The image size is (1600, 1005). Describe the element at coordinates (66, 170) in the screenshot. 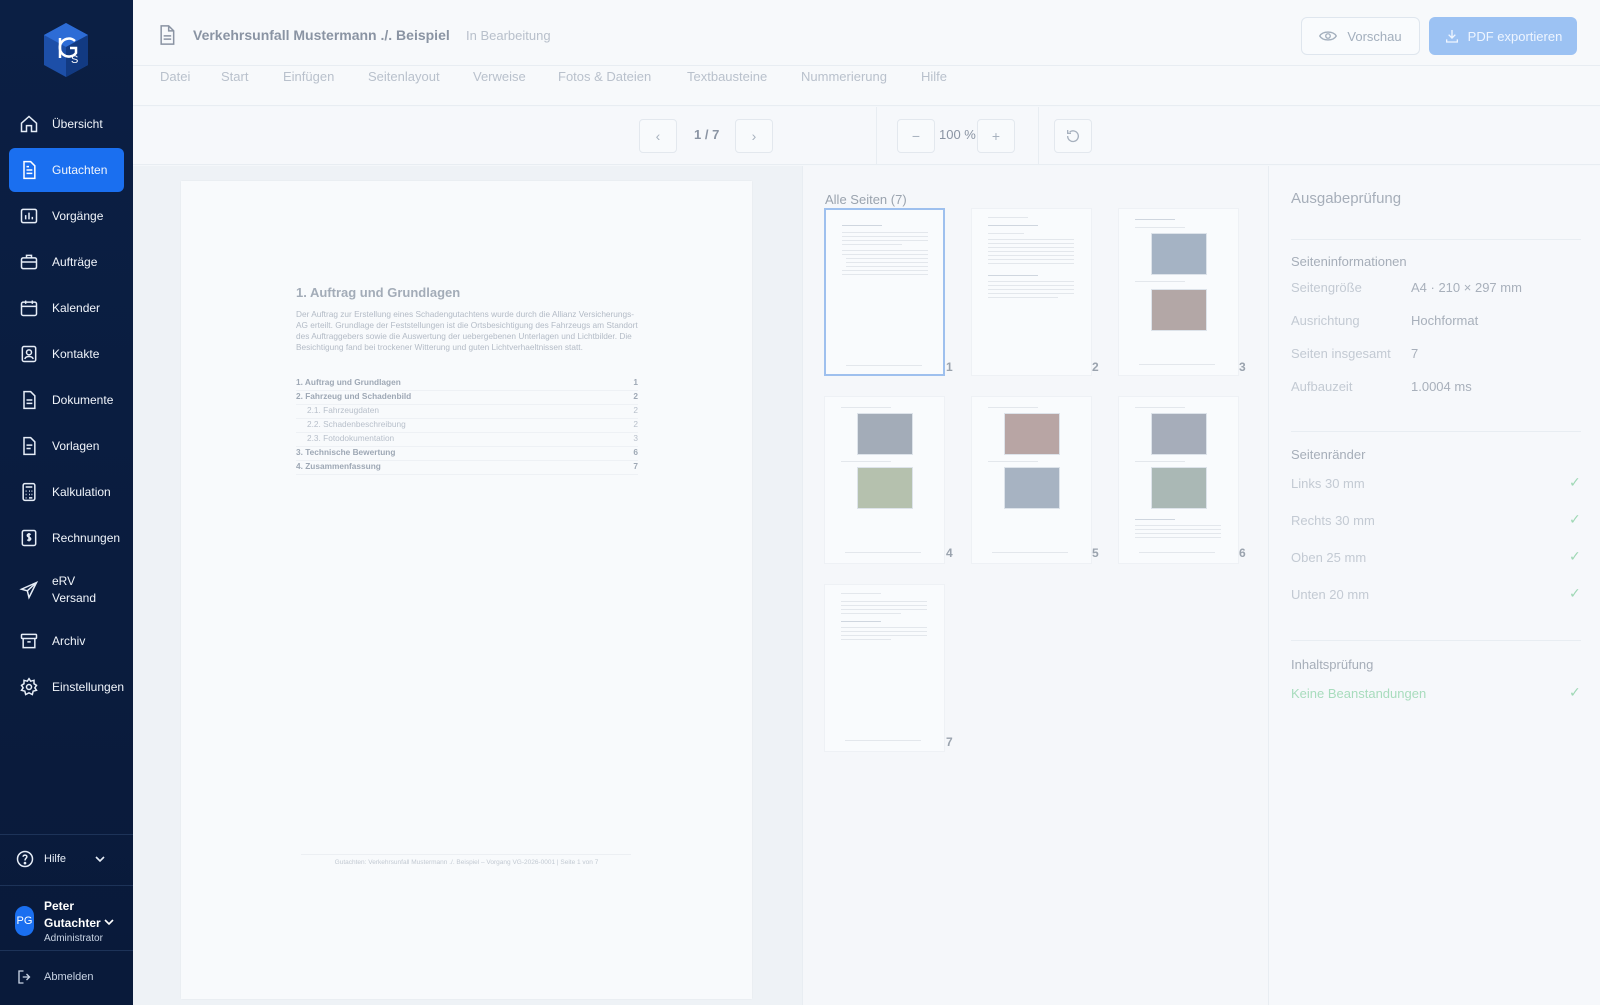

I see `sidebar-item-gutachten: Gutachten` at that location.